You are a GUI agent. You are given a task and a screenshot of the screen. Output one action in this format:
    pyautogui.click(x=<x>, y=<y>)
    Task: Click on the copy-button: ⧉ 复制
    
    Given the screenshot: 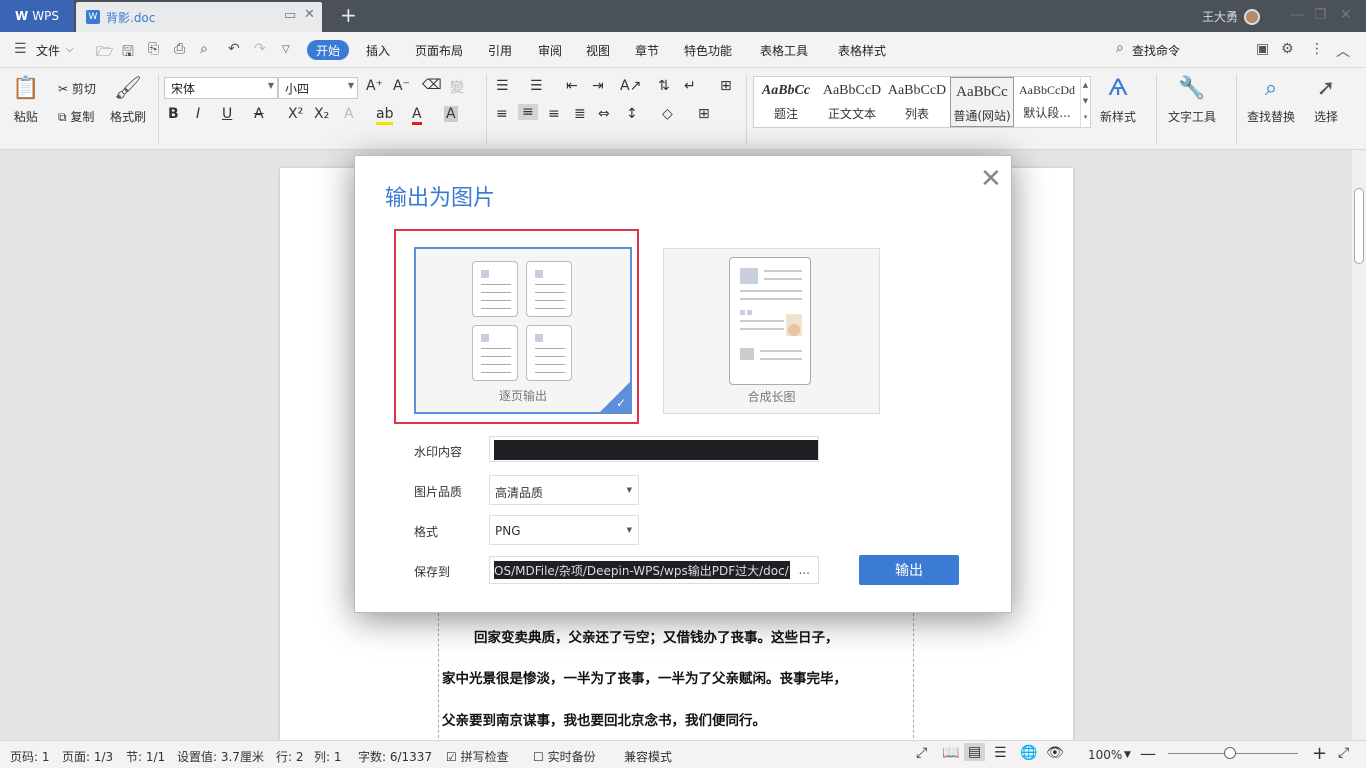 What is the action you would take?
    pyautogui.click(x=76, y=116)
    